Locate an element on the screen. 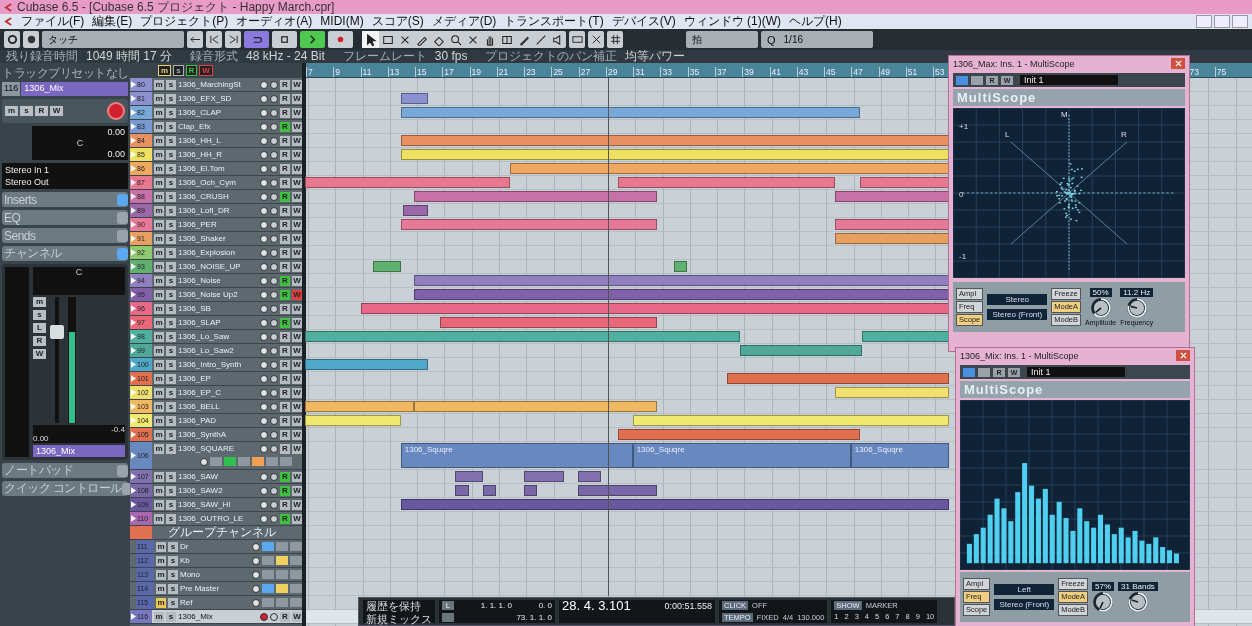 Image resolution: width=1252 pixels, height=626 pixels. speaker-dropdown: Stereo (Front) is located at coordinates (1017, 314).